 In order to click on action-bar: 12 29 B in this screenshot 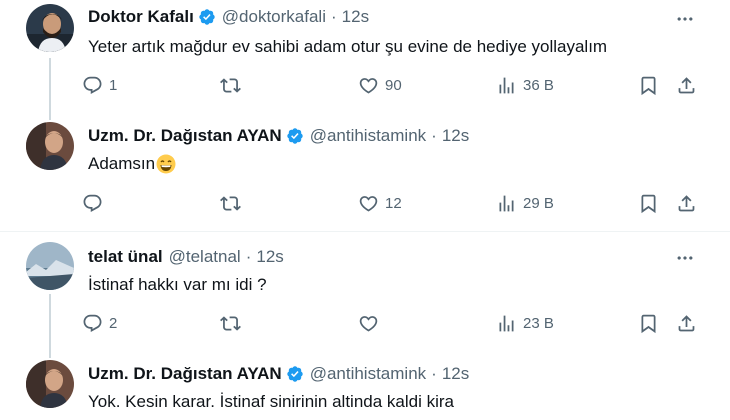, I will do `click(390, 203)`.